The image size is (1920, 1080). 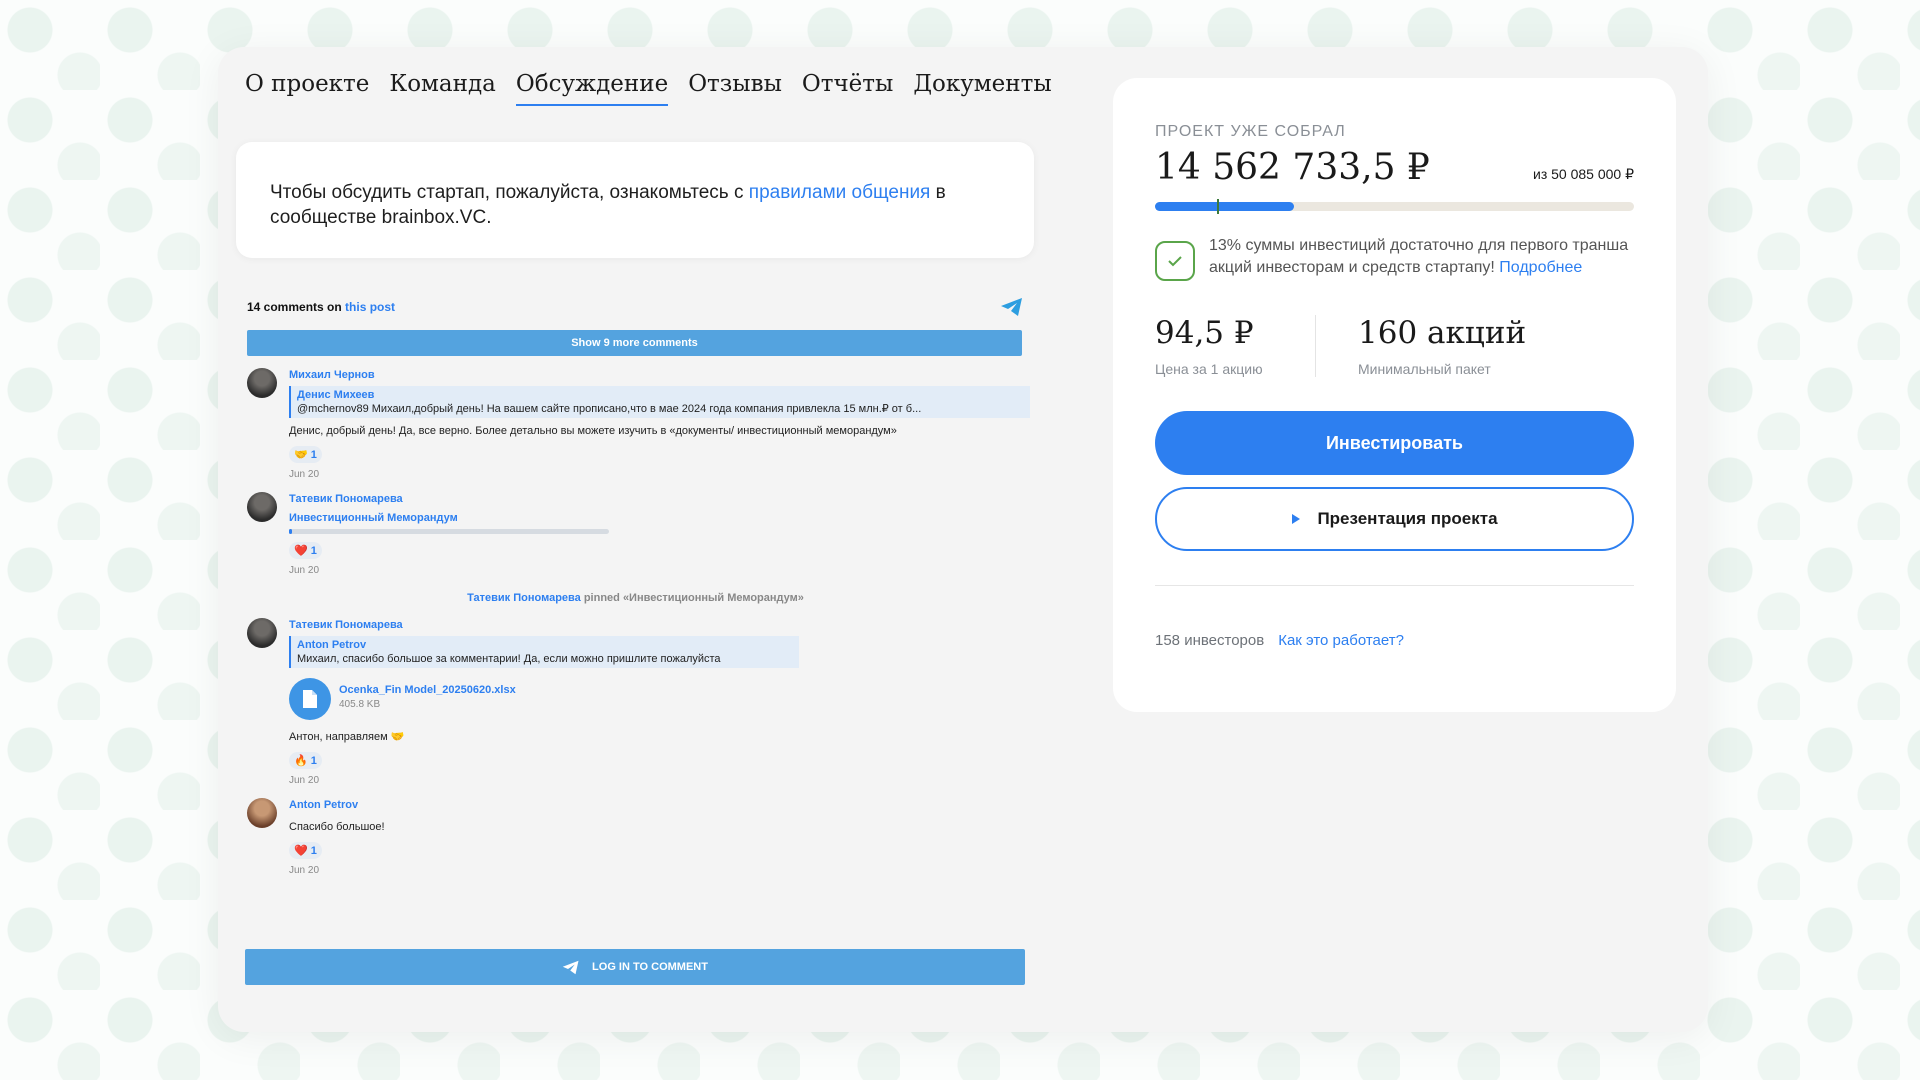 What do you see at coordinates (692, 598) in the screenshot?
I see `pinned-text: pinned «Инвестиционный Меморандум»` at bounding box center [692, 598].